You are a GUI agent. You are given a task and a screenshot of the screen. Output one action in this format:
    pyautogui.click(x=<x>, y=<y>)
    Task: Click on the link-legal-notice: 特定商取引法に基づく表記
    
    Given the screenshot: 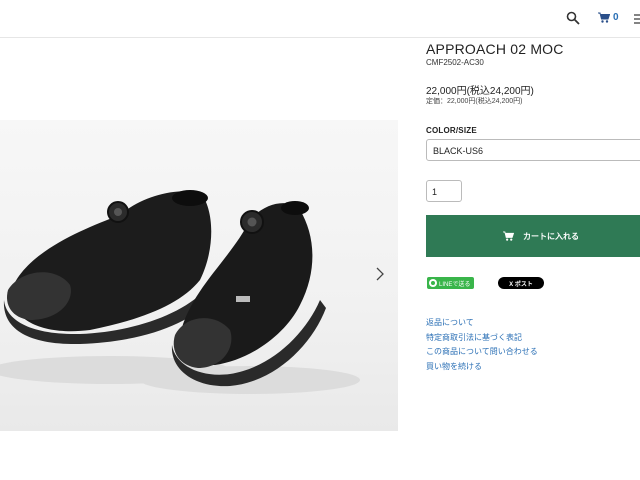 What is the action you would take?
    pyautogui.click(x=482, y=338)
    